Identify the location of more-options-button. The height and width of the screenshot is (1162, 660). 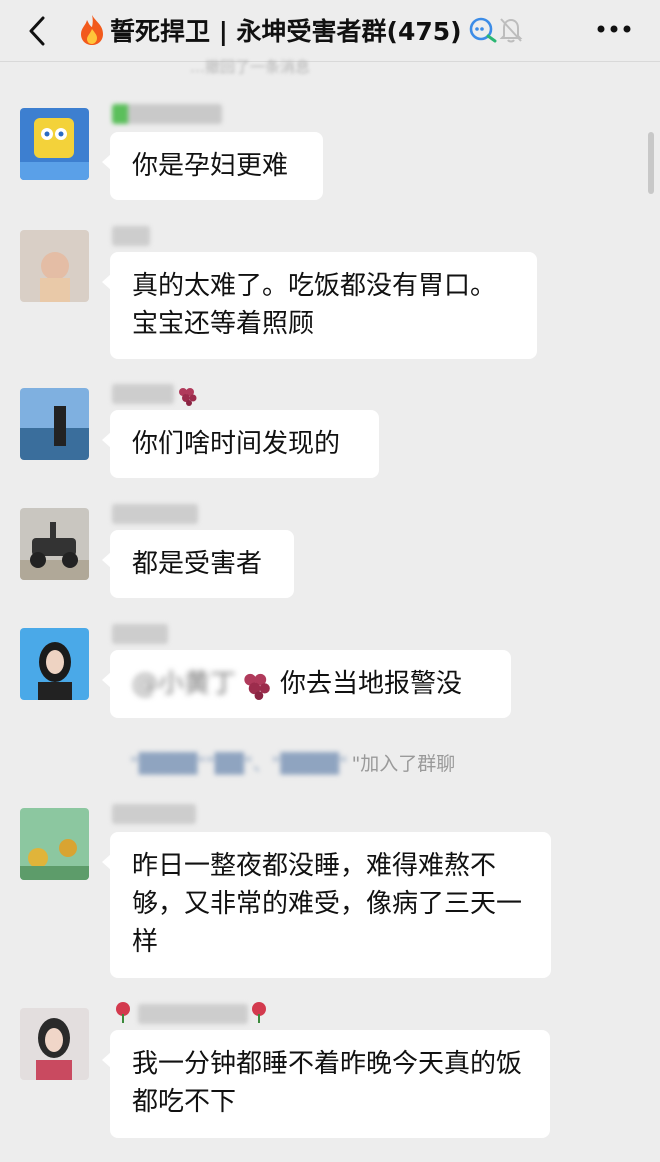
(614, 29).